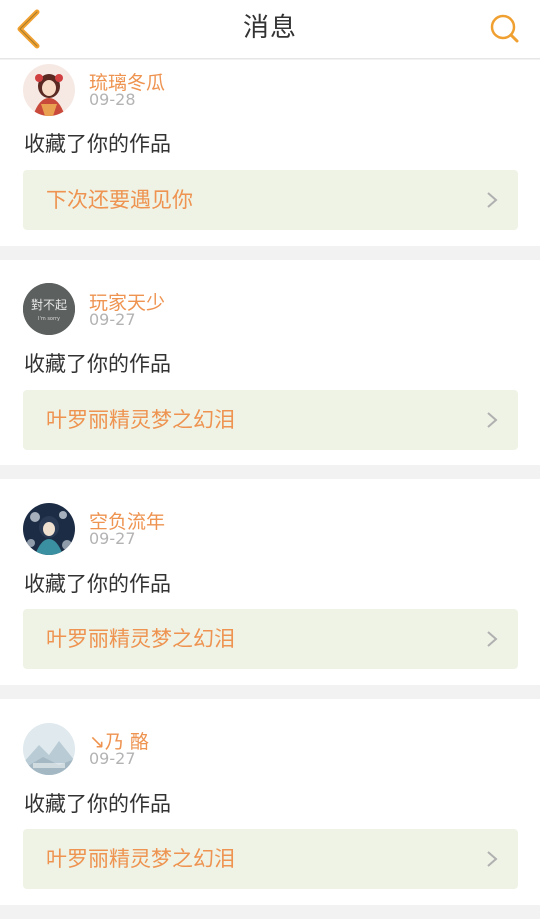 Image resolution: width=540 pixels, height=919 pixels. I want to click on avatar-subtext: I'm sorry, so click(49, 319).